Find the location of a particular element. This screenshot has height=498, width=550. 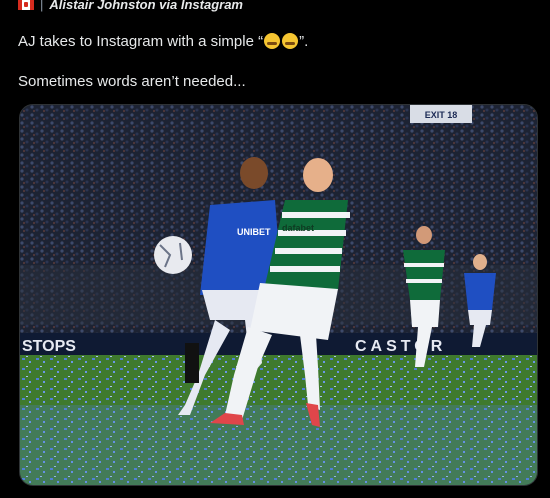

source-attribution: | Alistair Johnston via Instagram is located at coordinates (130, 7).